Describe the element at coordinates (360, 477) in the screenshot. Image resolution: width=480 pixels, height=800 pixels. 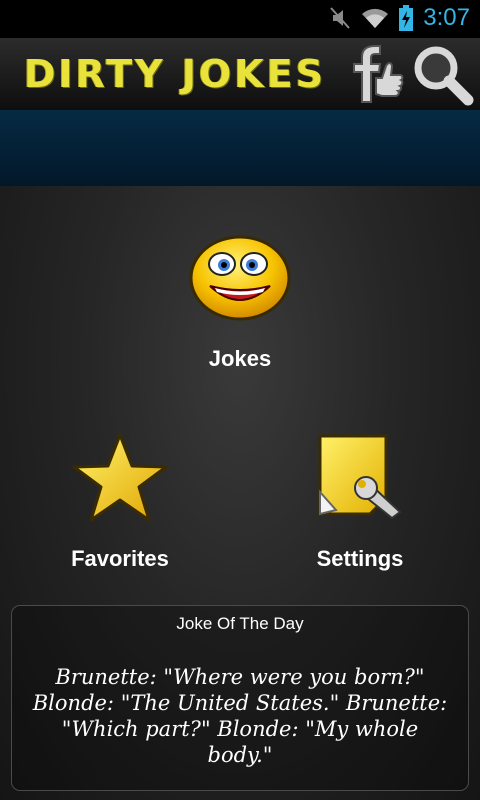
I see `settings-note-wrench-icon` at that location.